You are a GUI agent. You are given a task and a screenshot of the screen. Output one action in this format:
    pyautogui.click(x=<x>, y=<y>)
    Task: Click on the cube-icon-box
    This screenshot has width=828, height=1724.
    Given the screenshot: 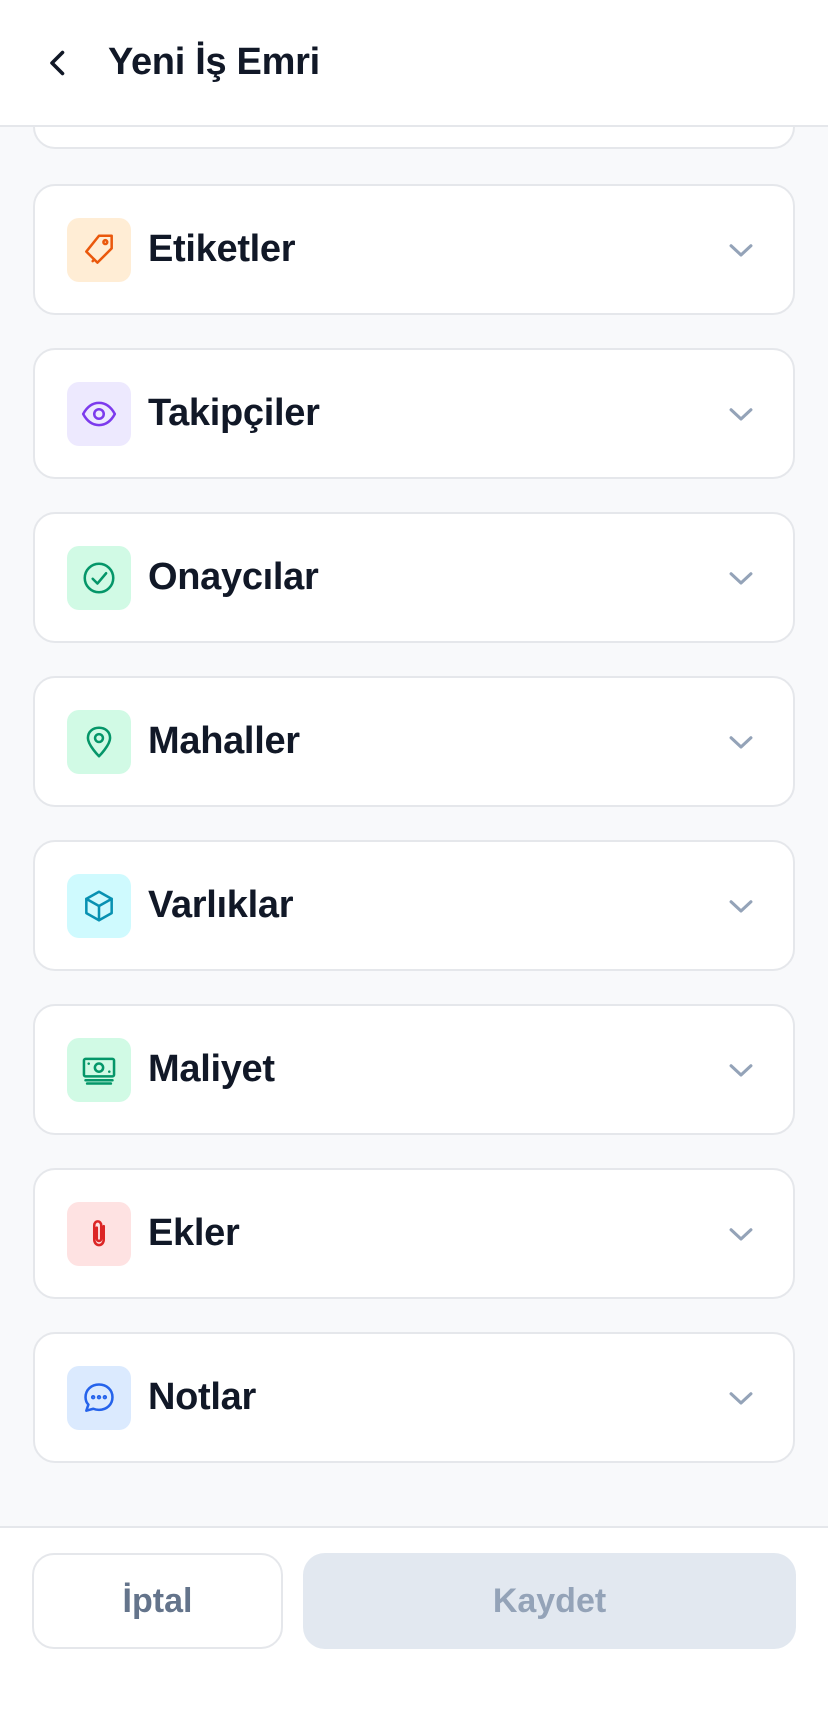 What is the action you would take?
    pyautogui.click(x=99, y=905)
    